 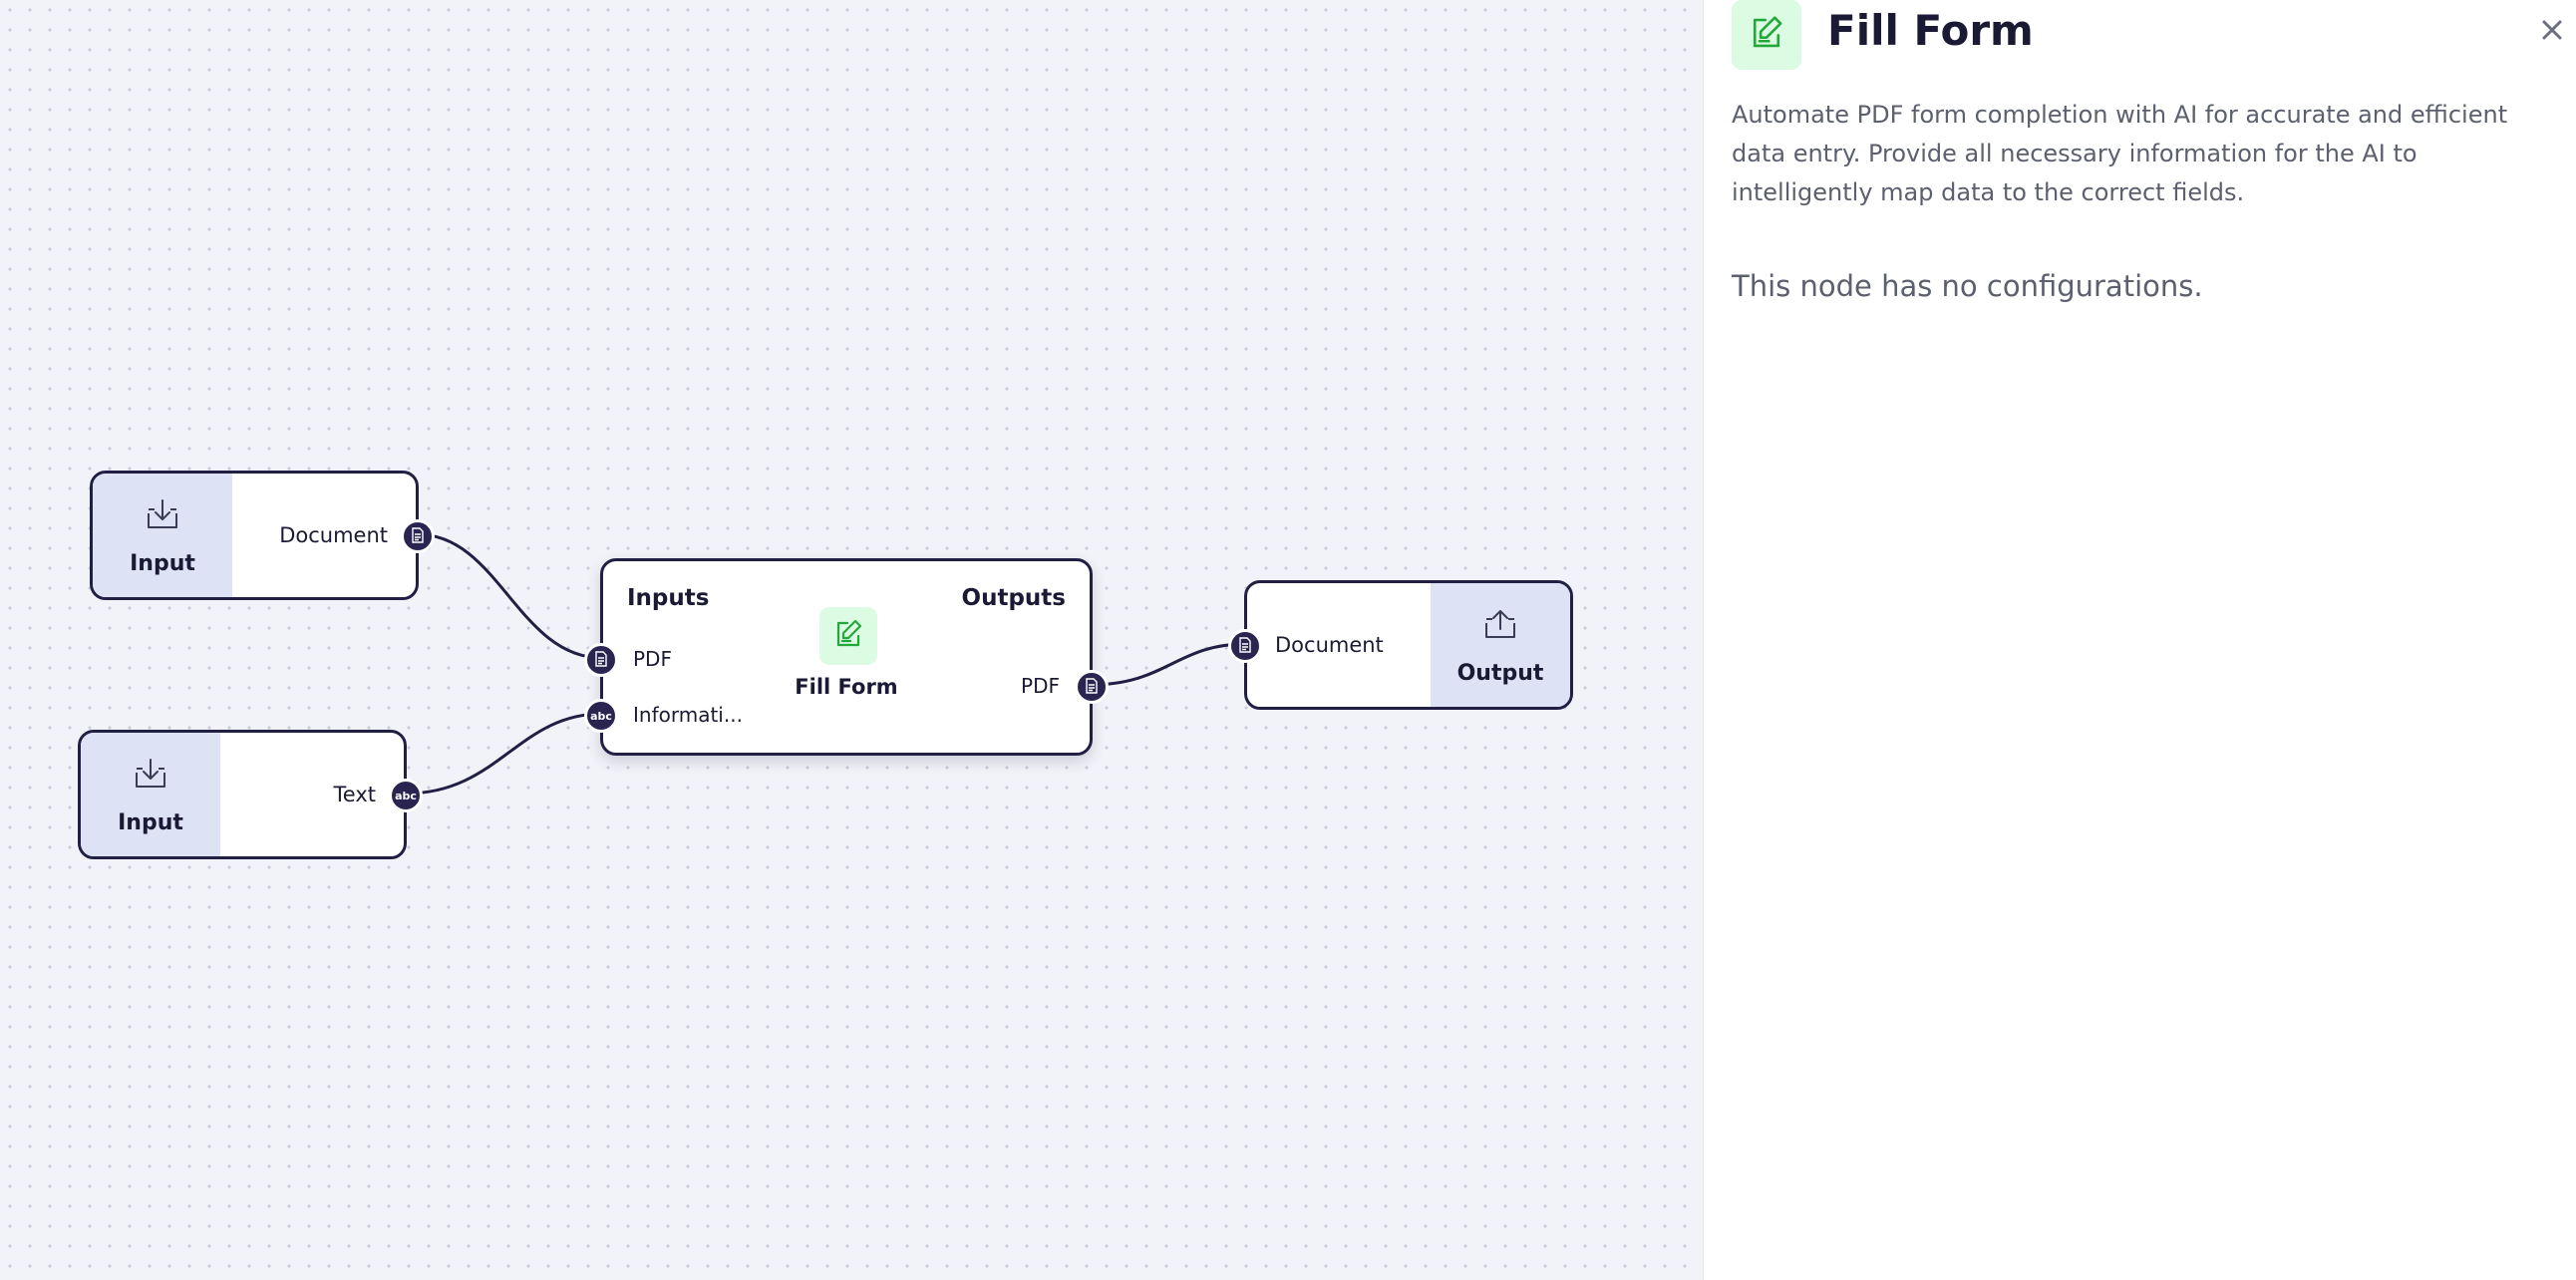 I want to click on close-icon, so click(x=2552, y=32).